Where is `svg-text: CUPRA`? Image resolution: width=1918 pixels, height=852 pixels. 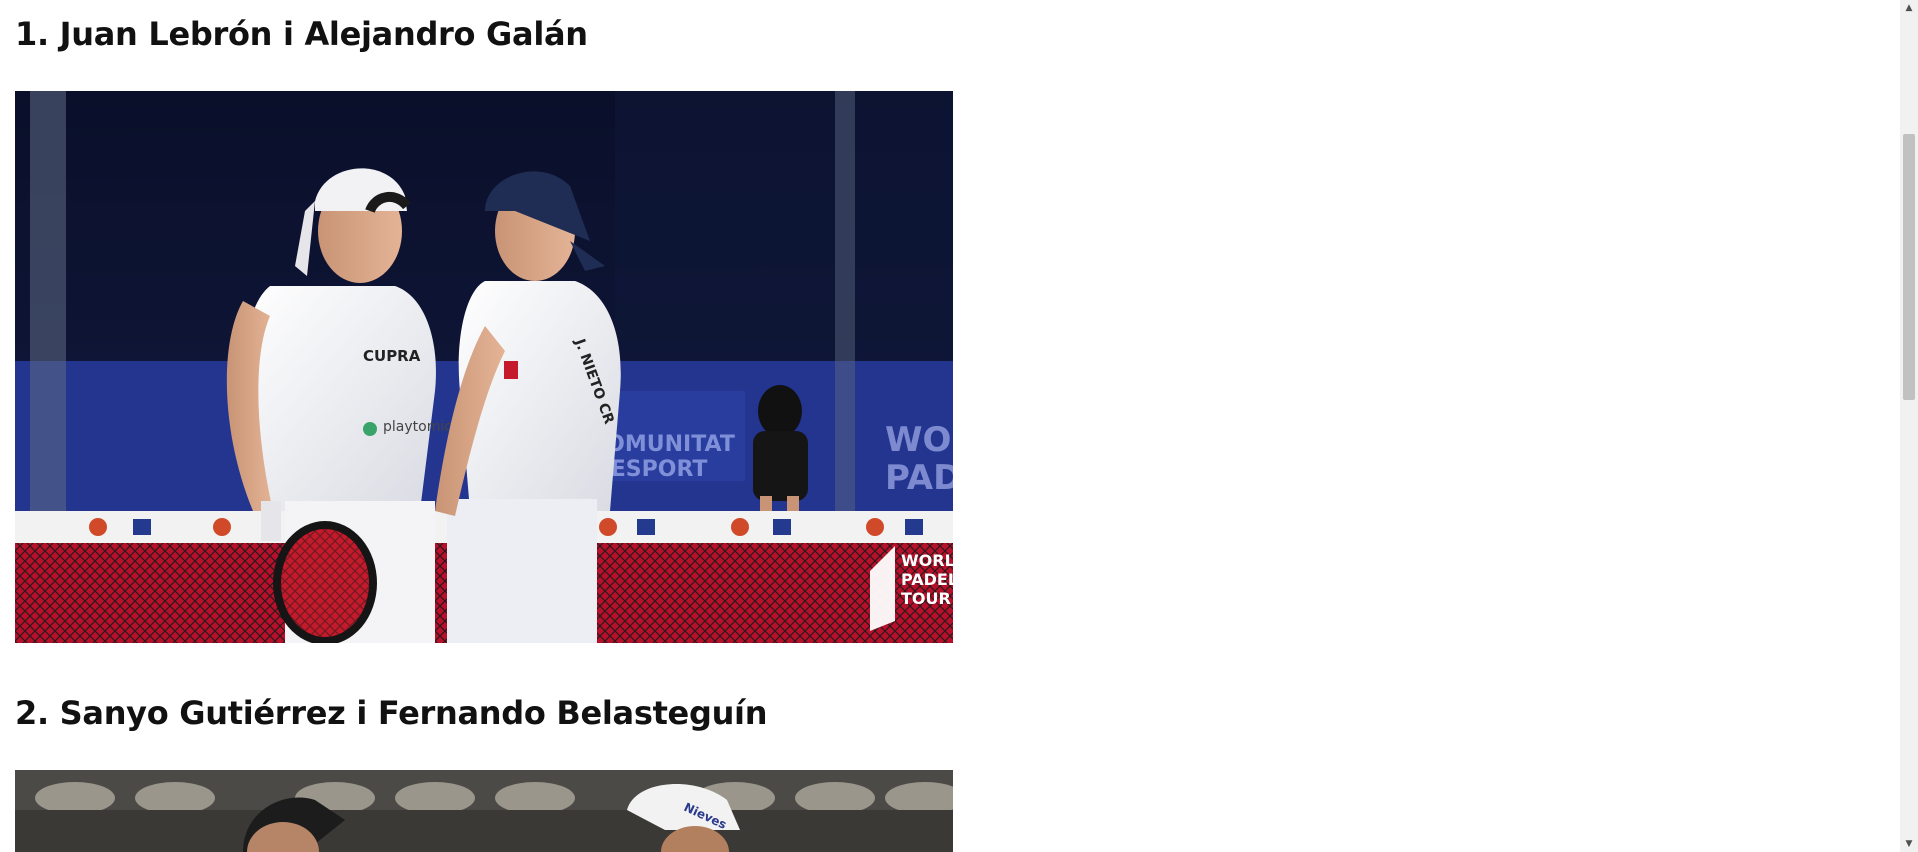 svg-text: CUPRA is located at coordinates (392, 356).